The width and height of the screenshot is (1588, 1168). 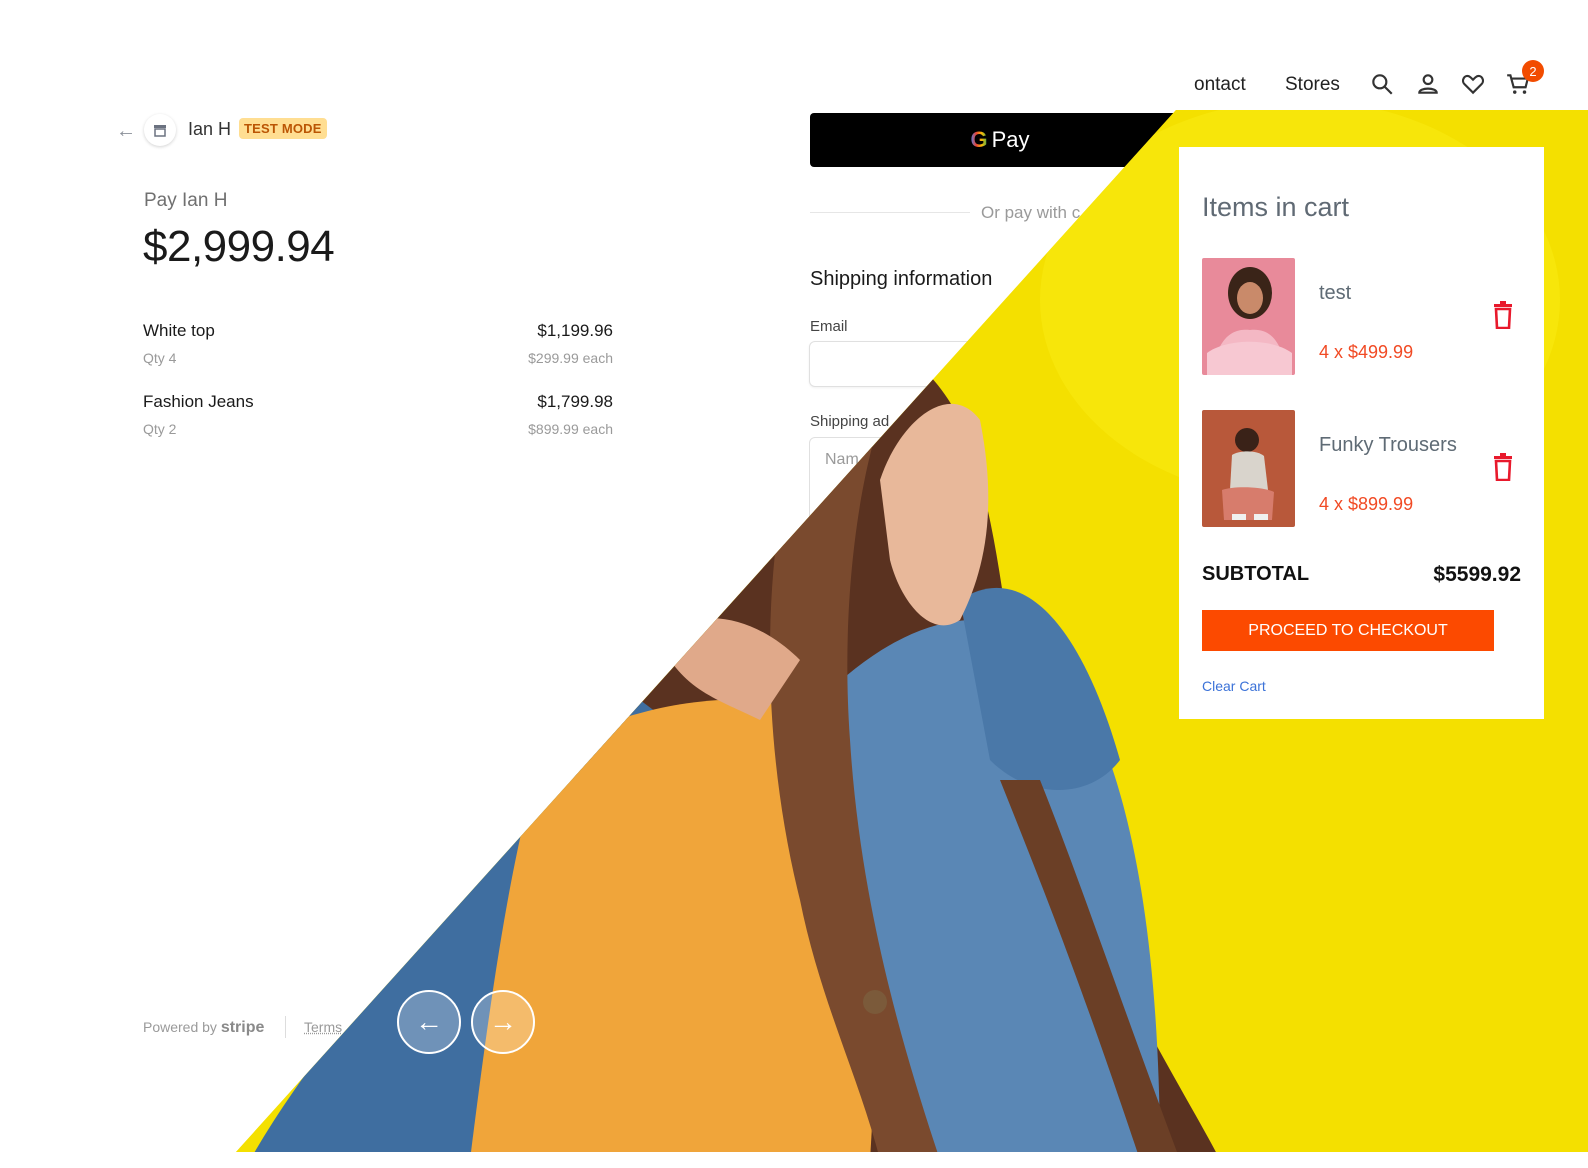 I want to click on powered-by-text: Powered by, so click(x=180, y=1027).